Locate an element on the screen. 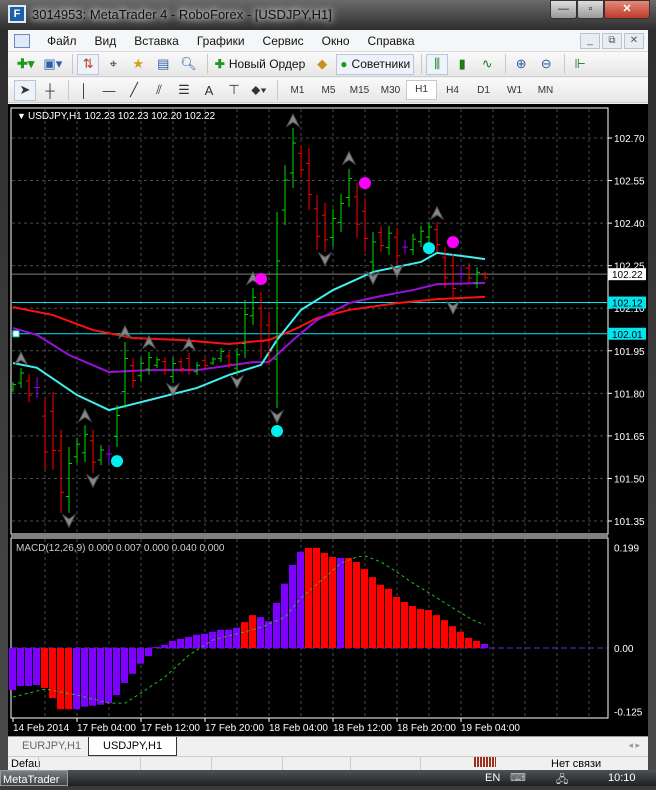  cursor-icon: ➤ is located at coordinates (25, 90).